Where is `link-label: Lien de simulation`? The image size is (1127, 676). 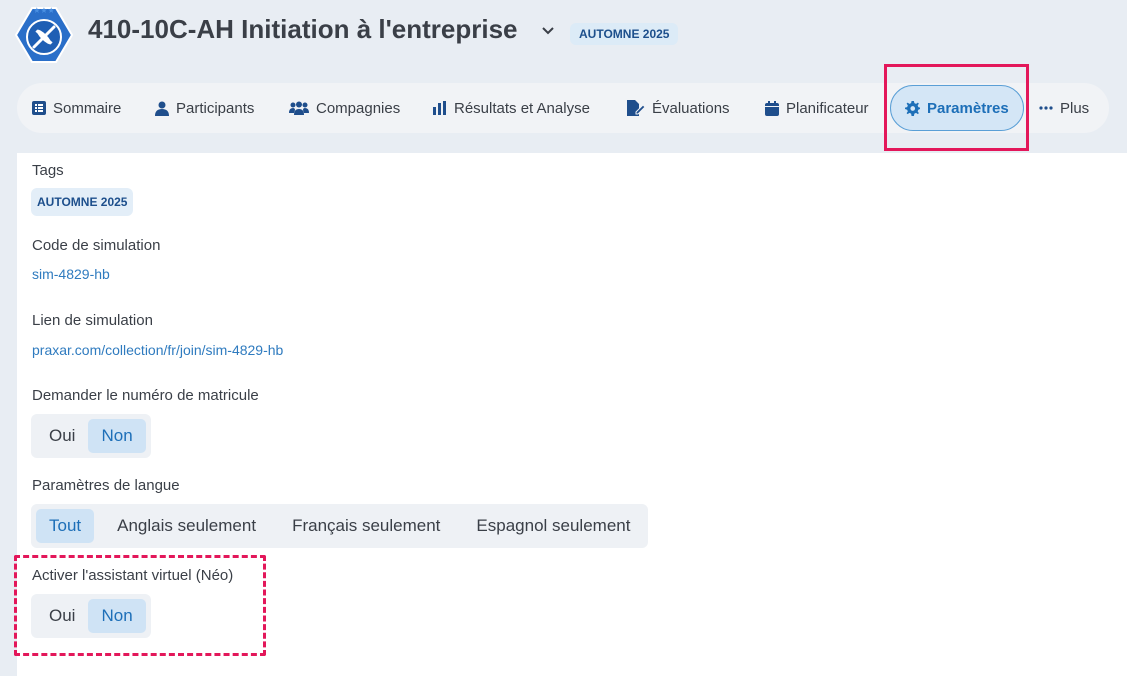
link-label: Lien de simulation is located at coordinates (92, 320).